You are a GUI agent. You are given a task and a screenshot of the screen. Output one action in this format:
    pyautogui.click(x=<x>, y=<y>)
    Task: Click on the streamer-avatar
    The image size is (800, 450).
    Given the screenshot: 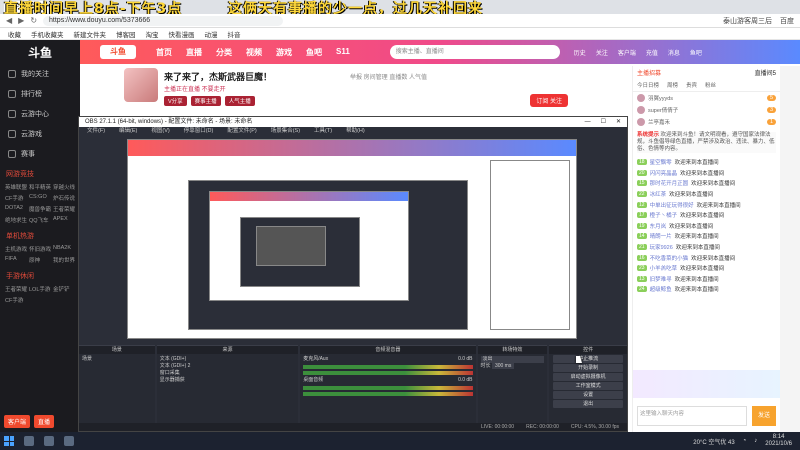 What is the action you would take?
    pyautogui.click(x=141, y=85)
    